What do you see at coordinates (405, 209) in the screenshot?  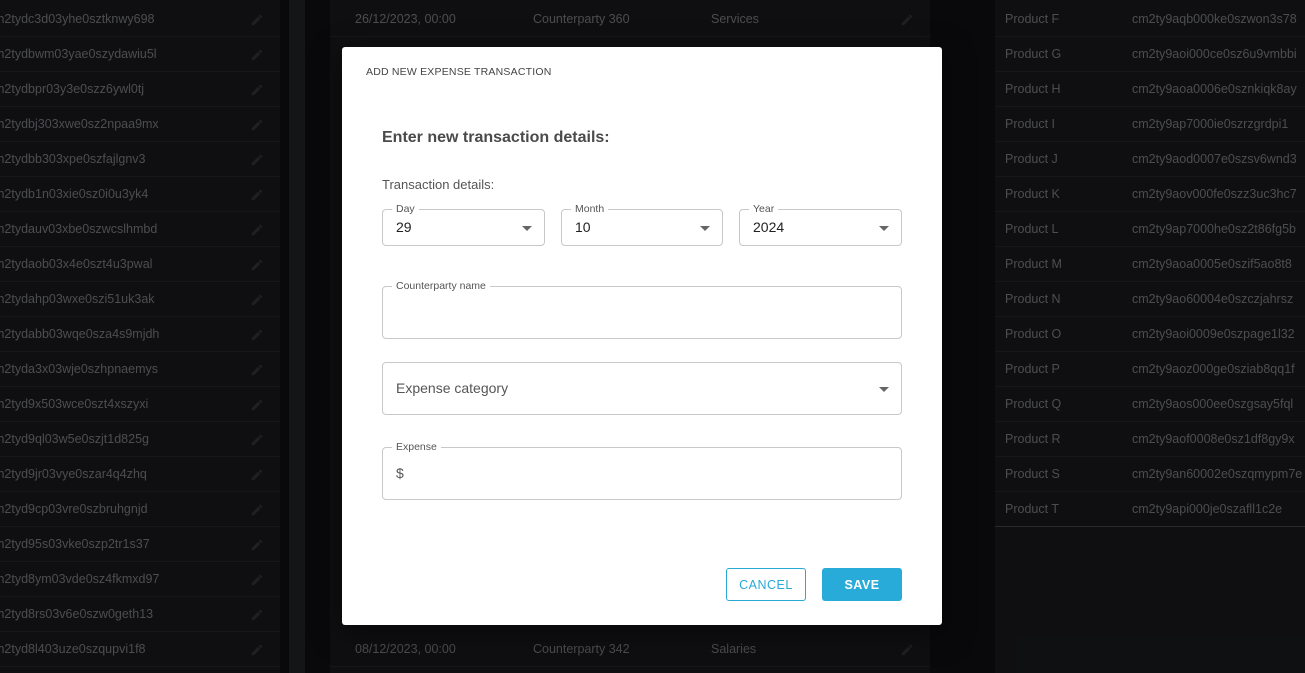 I see `day-label: Day` at bounding box center [405, 209].